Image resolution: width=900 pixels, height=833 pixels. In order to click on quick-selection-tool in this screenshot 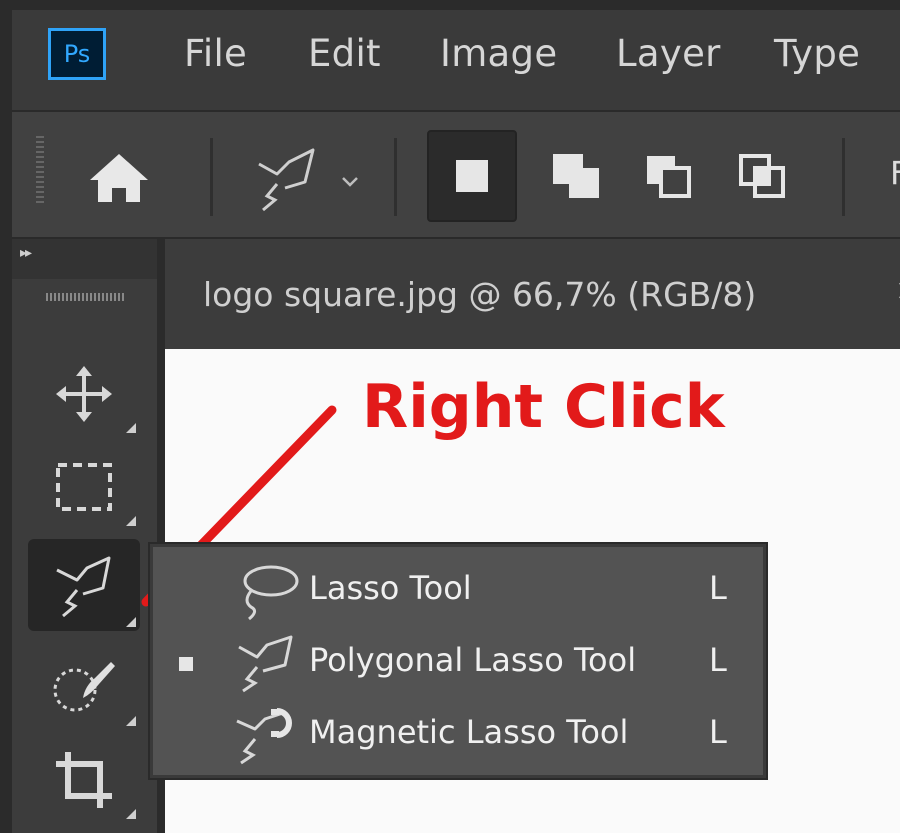, I will do `click(84, 687)`.